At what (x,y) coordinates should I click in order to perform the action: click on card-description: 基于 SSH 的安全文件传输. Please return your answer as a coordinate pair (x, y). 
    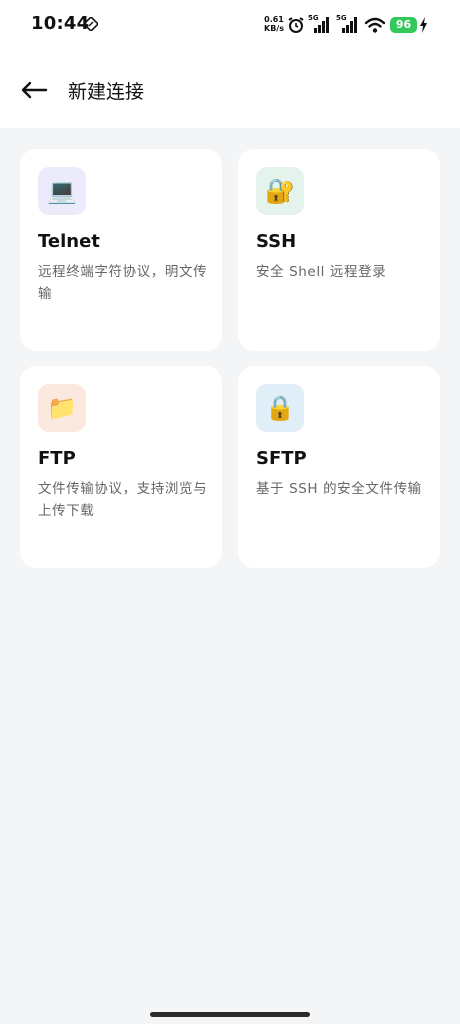
    Looking at the image, I should click on (339, 489).